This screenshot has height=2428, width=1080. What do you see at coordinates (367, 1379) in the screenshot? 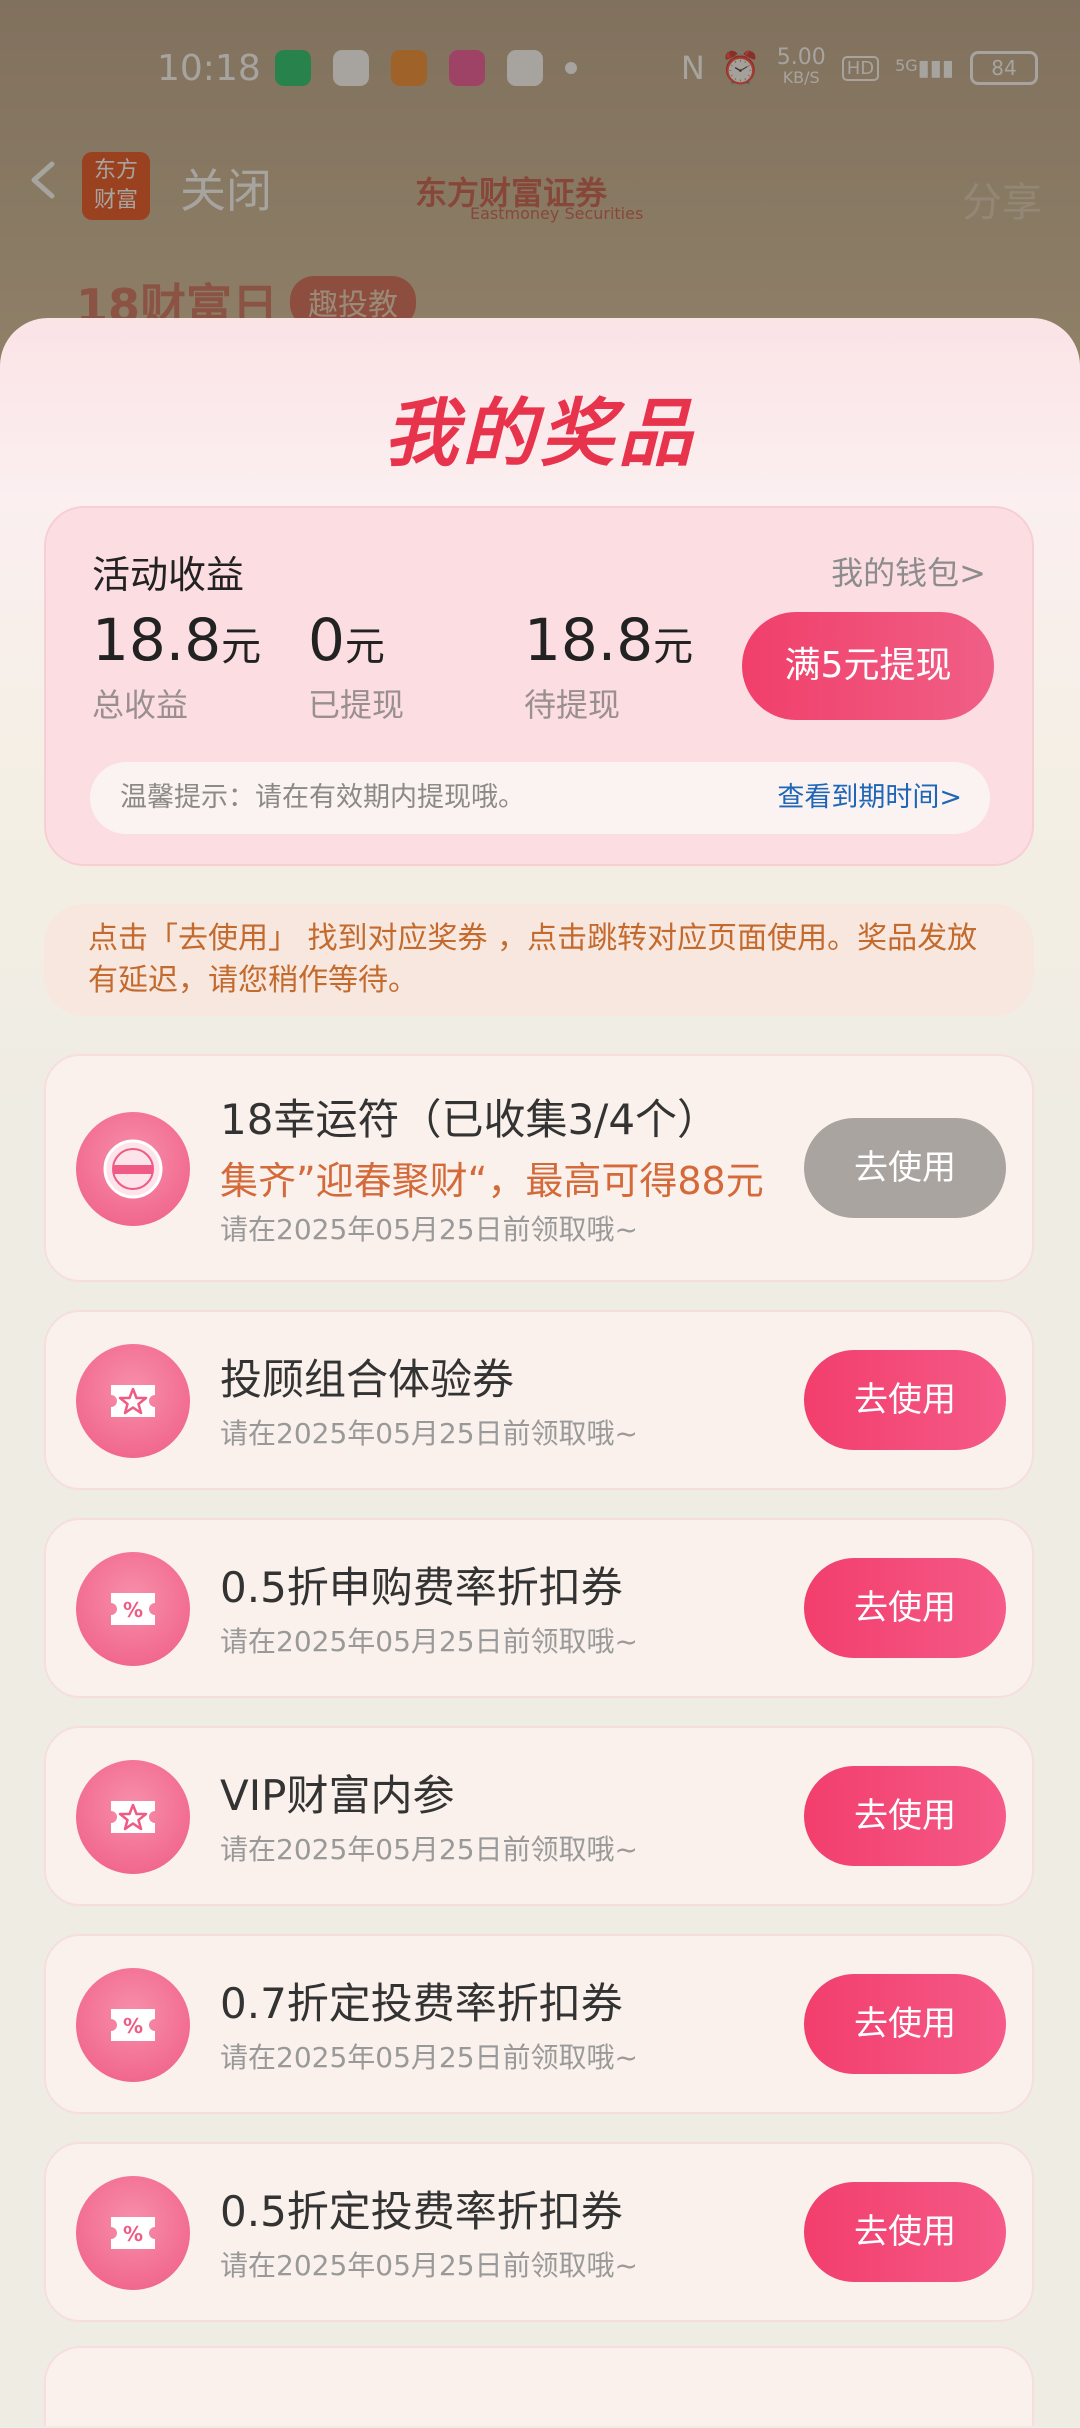
I see `prize-name: 投顾组合体验券` at bounding box center [367, 1379].